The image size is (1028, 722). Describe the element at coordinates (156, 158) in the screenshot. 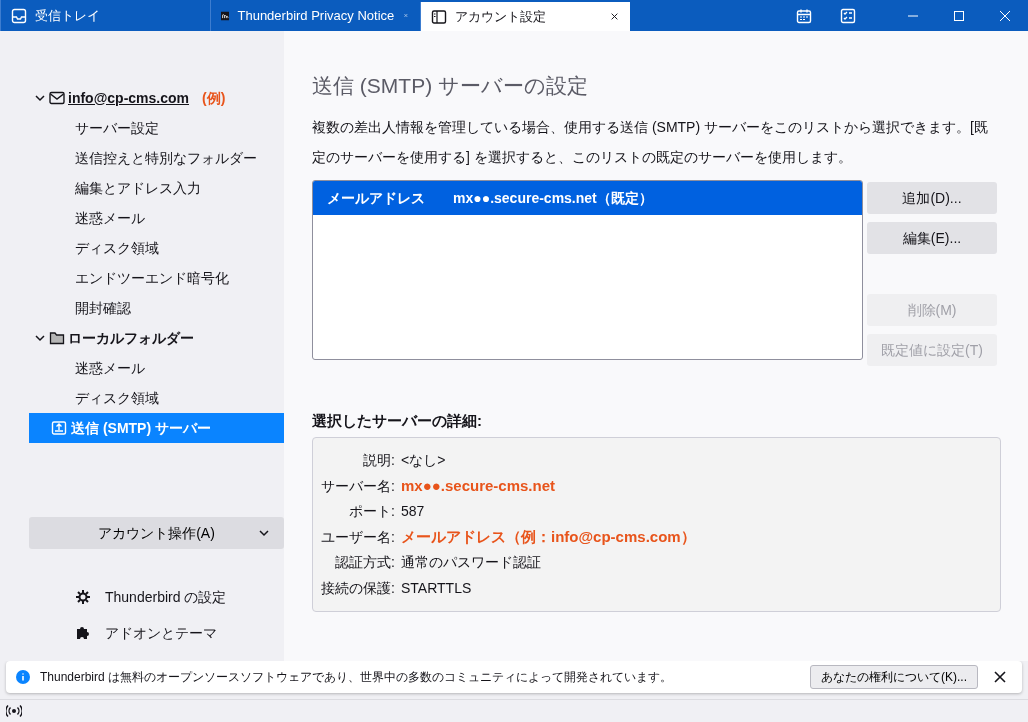

I see `sidebar-item: 送信控えと特別なフォルダー` at that location.